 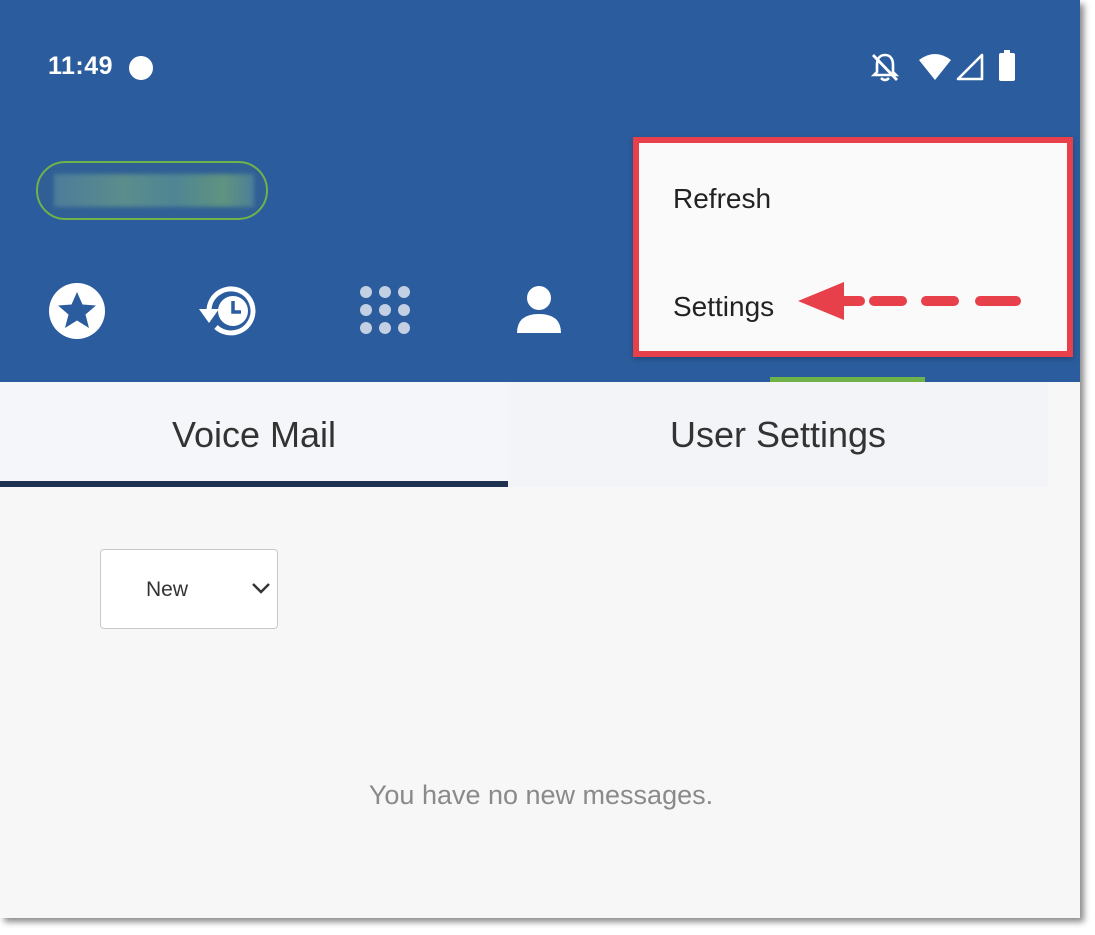 I want to click on message-filter-select: New, so click(x=189, y=589).